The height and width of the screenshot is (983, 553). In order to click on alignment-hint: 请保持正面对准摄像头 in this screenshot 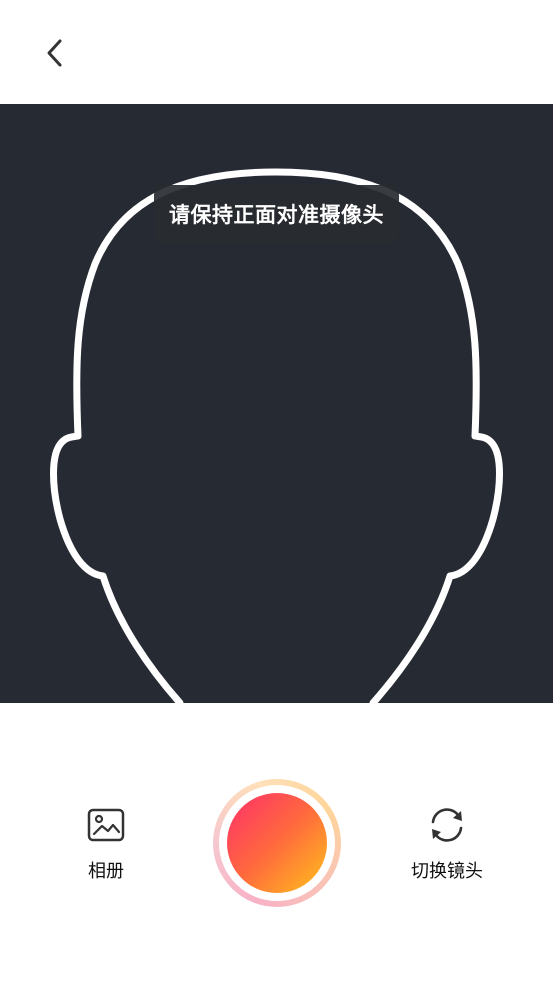, I will do `click(276, 214)`.